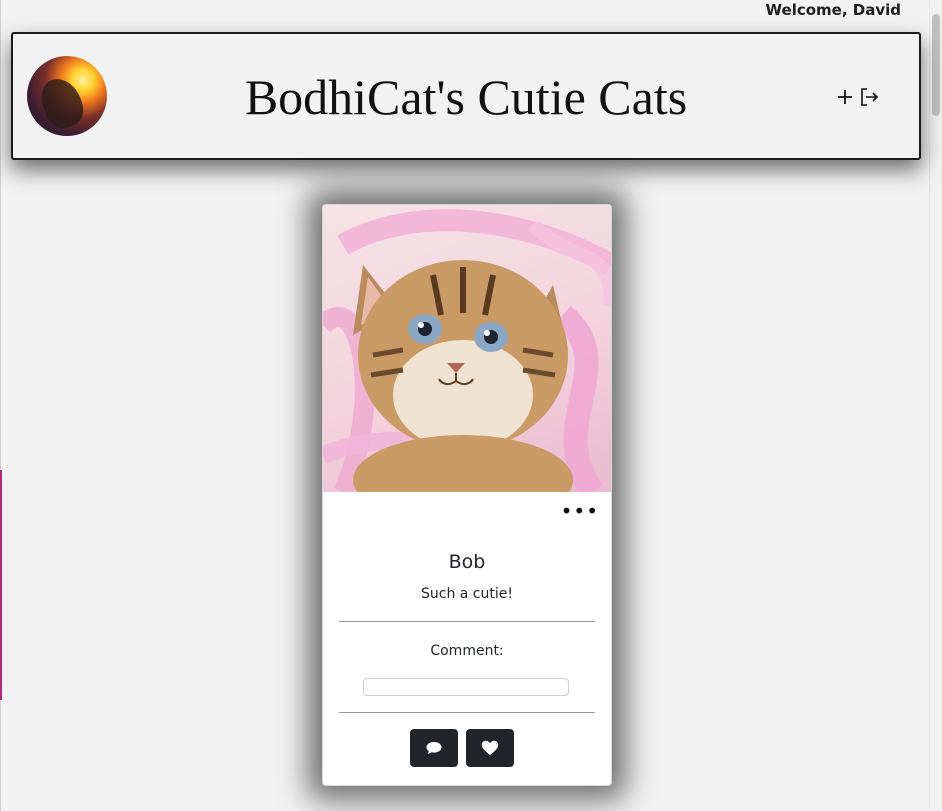 The height and width of the screenshot is (811, 942). I want to click on scrollbar-thumb, so click(936, 65).